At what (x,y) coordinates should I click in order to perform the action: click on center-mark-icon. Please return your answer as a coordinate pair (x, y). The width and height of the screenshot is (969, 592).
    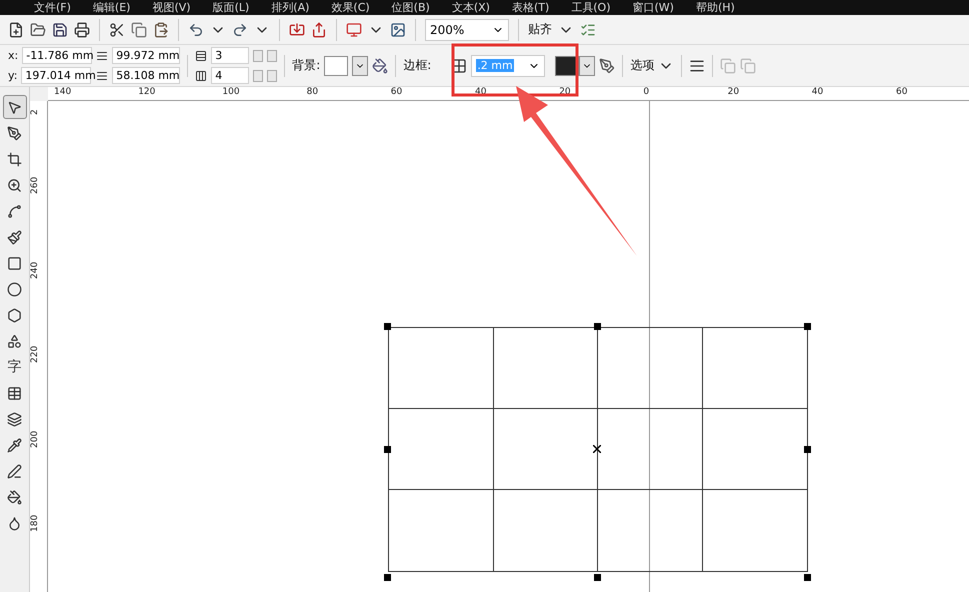
    Looking at the image, I should click on (597, 449).